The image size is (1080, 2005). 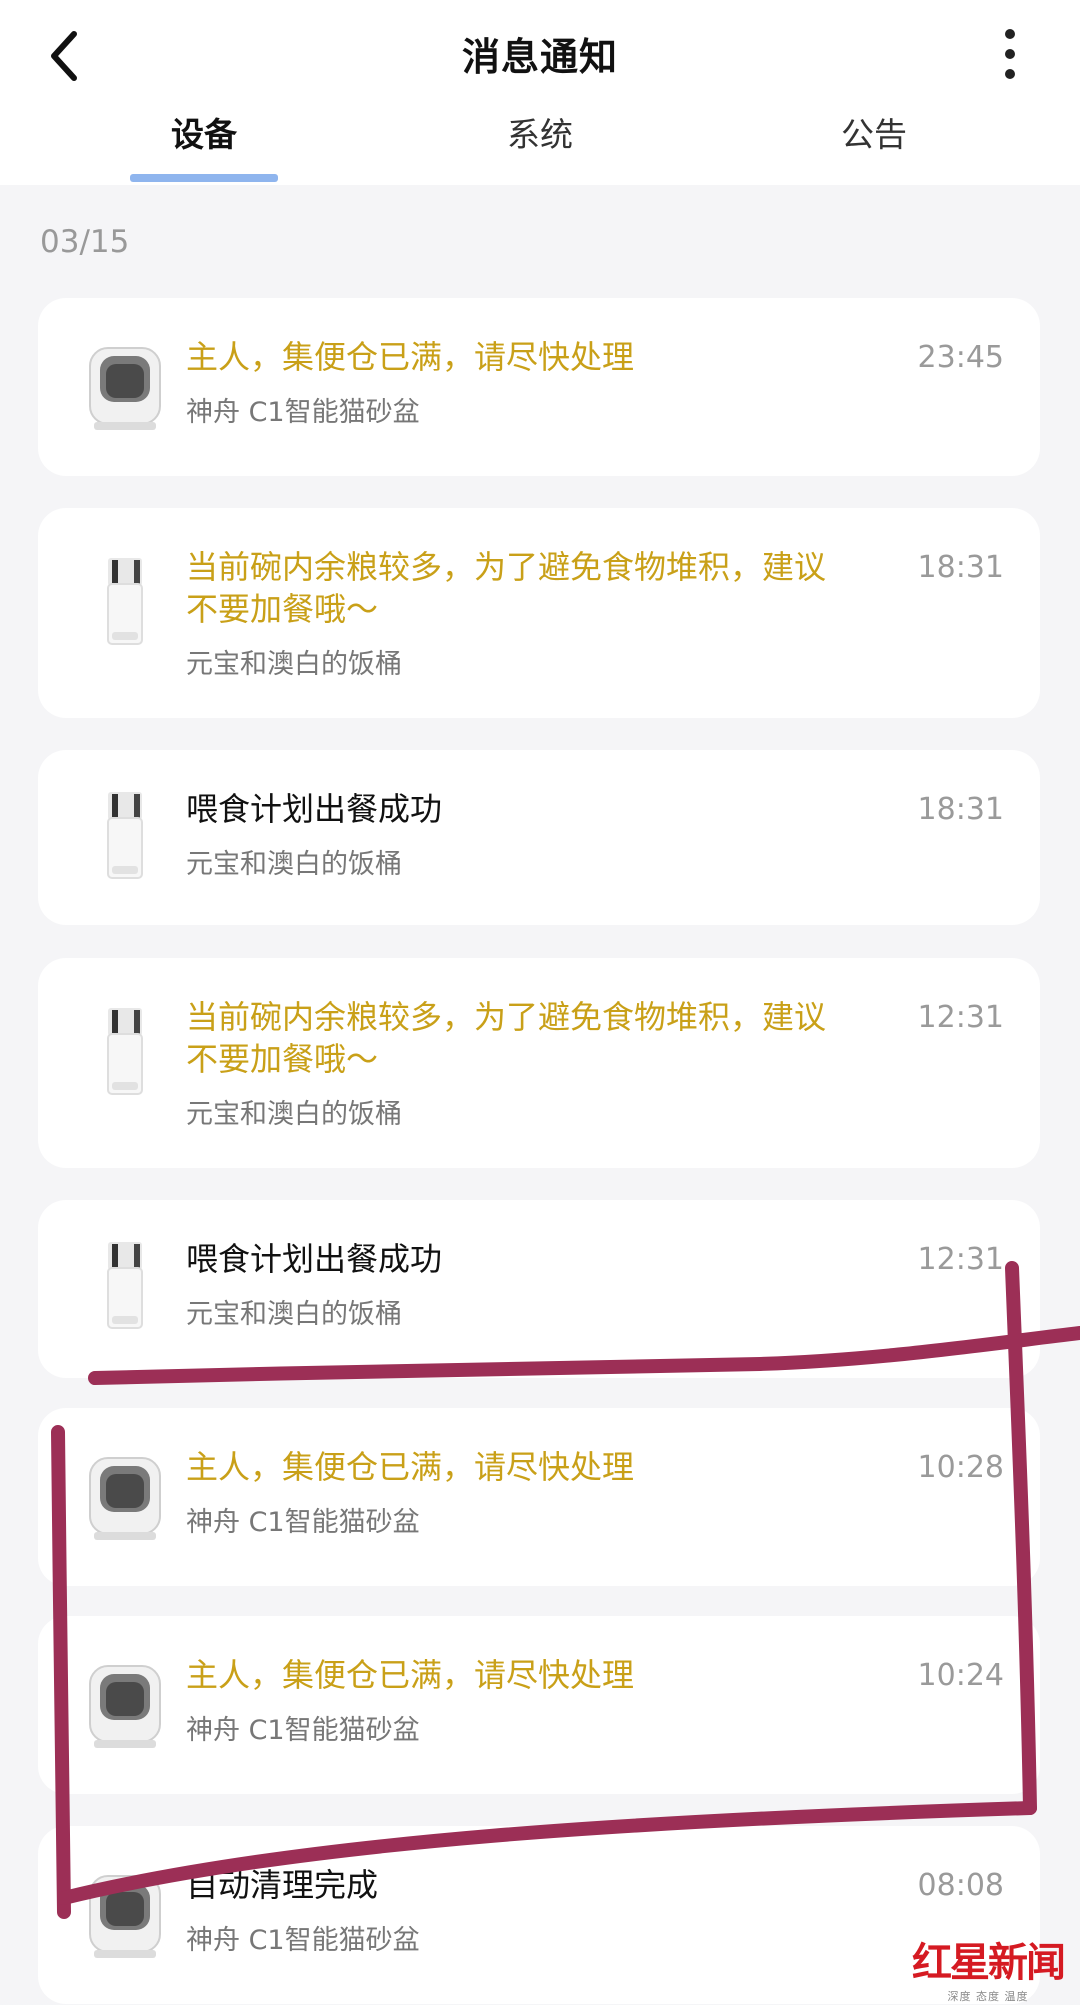 What do you see at coordinates (539, 1915) in the screenshot?
I see `message-card: 自动清理完成神舟 C1智能猫砂盆 08:08` at bounding box center [539, 1915].